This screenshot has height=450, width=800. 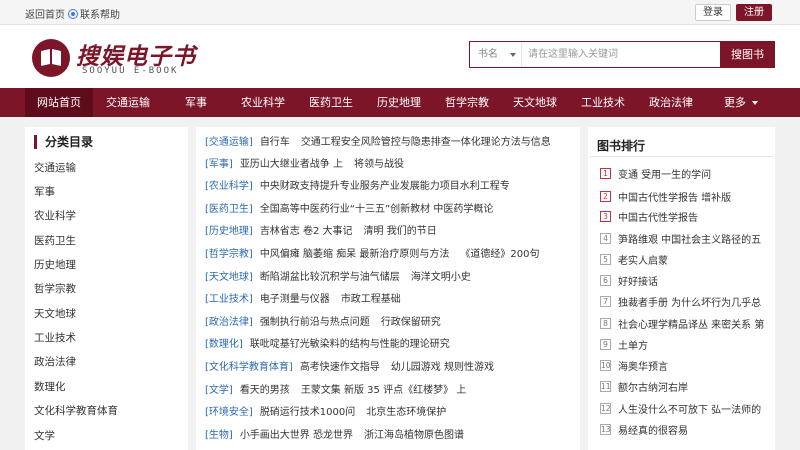 What do you see at coordinates (55, 361) in the screenshot?
I see `category-item: 政治法律` at bounding box center [55, 361].